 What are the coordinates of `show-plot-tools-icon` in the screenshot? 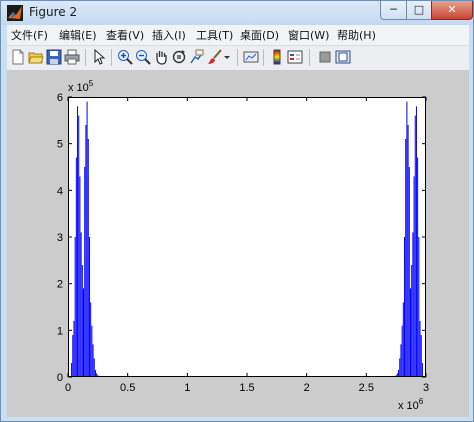 It's located at (343, 57).